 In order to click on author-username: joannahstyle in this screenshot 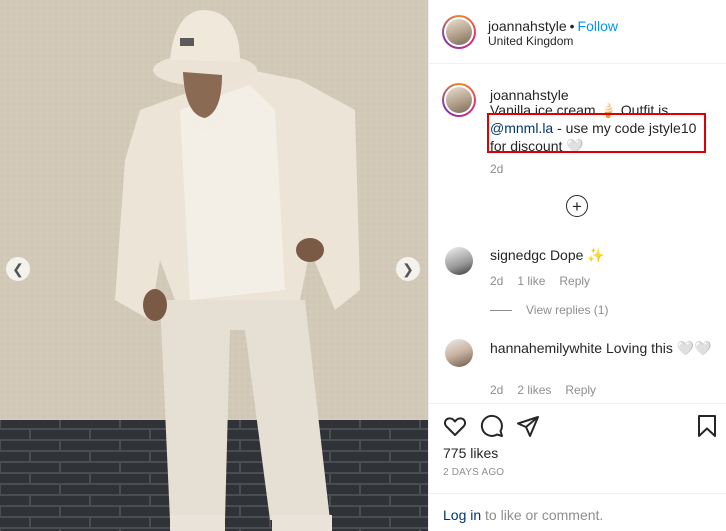, I will do `click(527, 26)`.